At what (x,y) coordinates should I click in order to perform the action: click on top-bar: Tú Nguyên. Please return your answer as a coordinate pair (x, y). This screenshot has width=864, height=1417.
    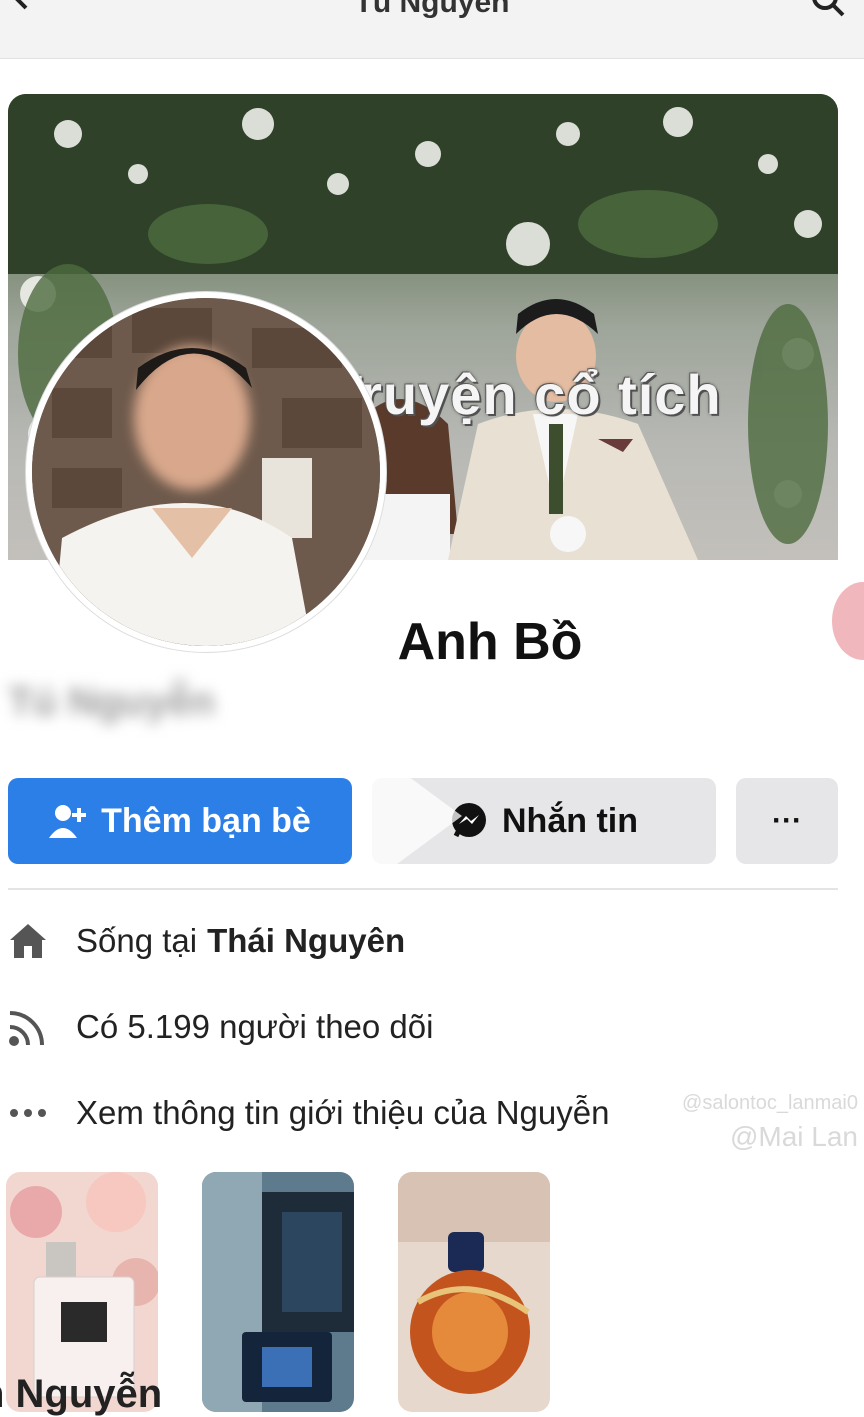
    Looking at the image, I should click on (432, 29).